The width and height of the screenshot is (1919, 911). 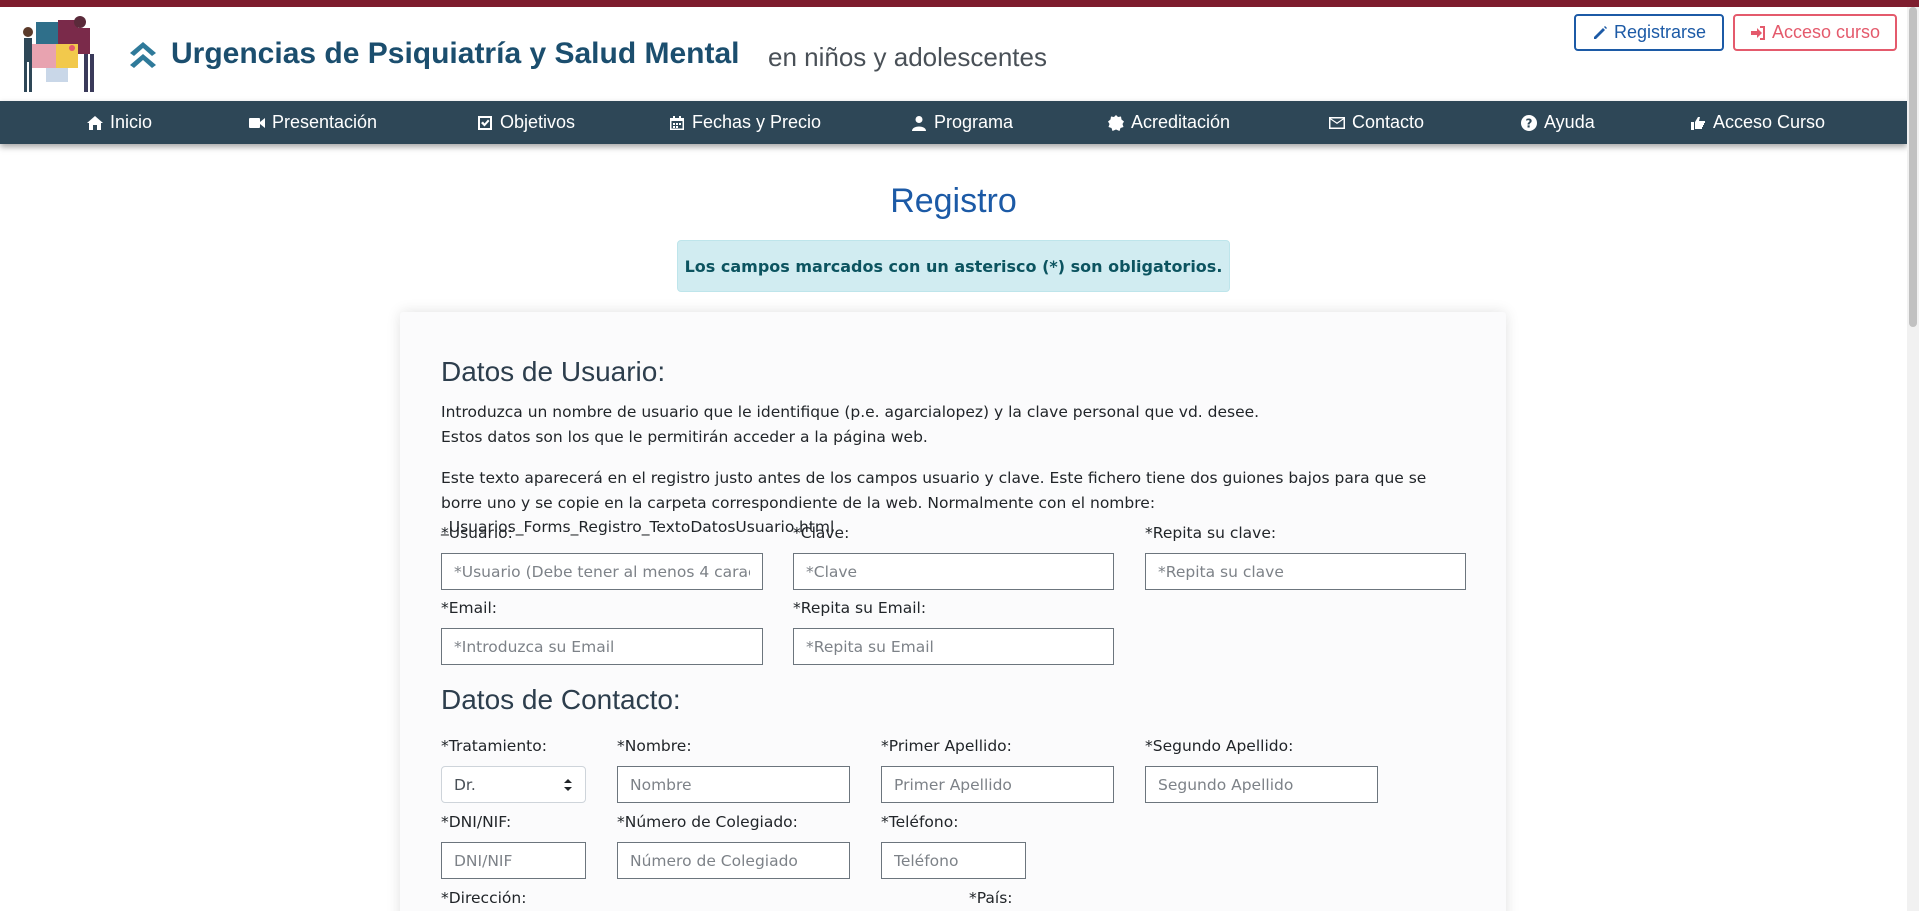 What do you see at coordinates (1698, 123) in the screenshot?
I see `pointer-hand-icon` at bounding box center [1698, 123].